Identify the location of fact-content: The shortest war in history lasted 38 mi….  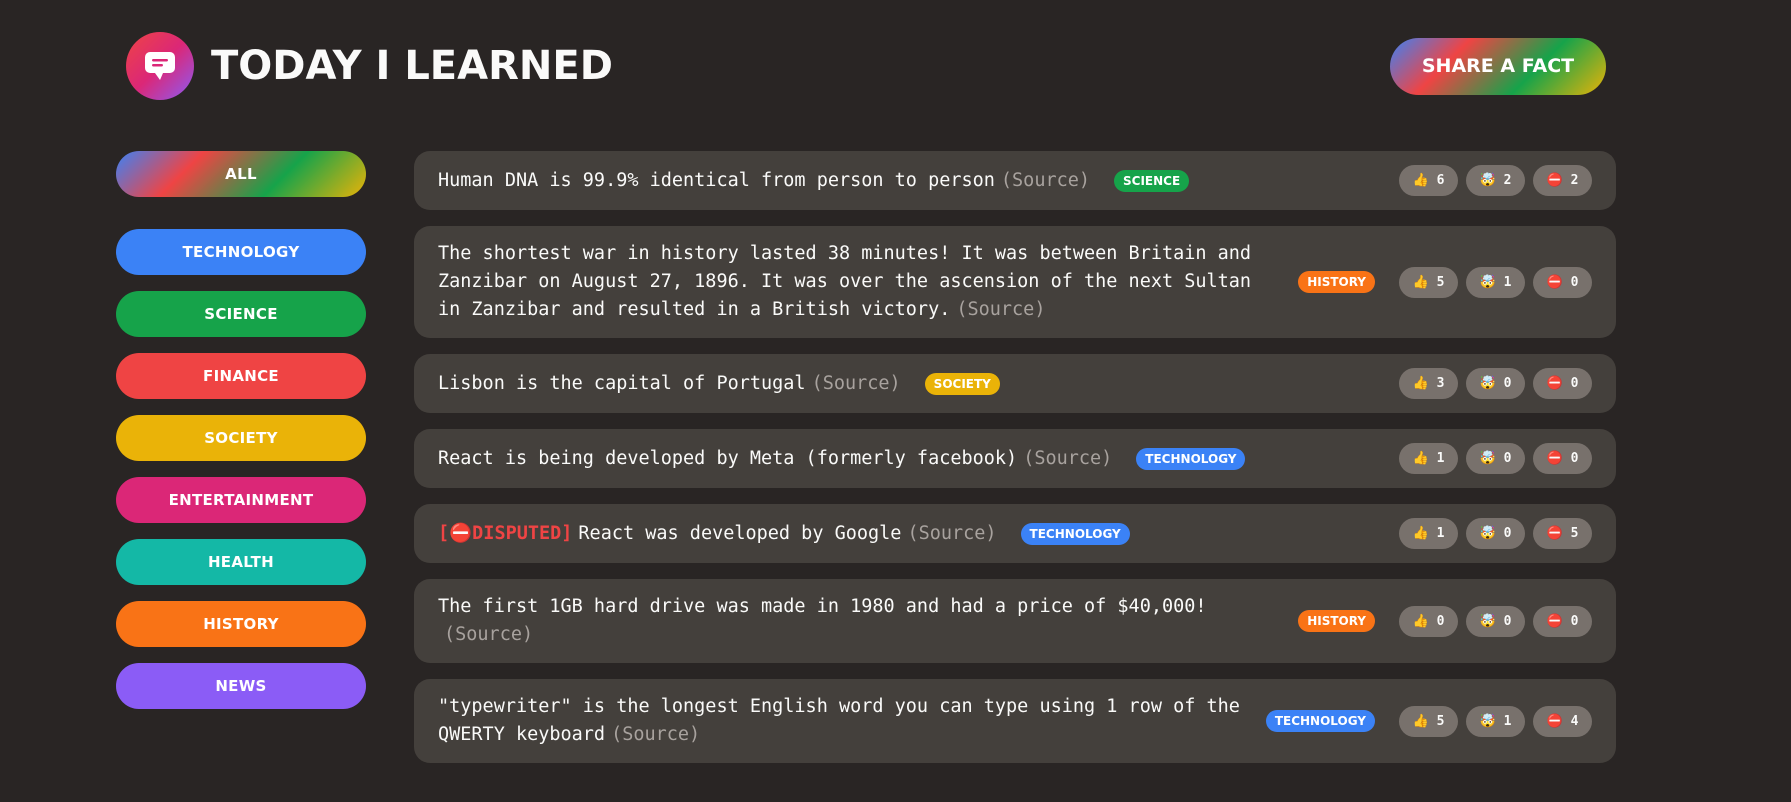
(856, 282).